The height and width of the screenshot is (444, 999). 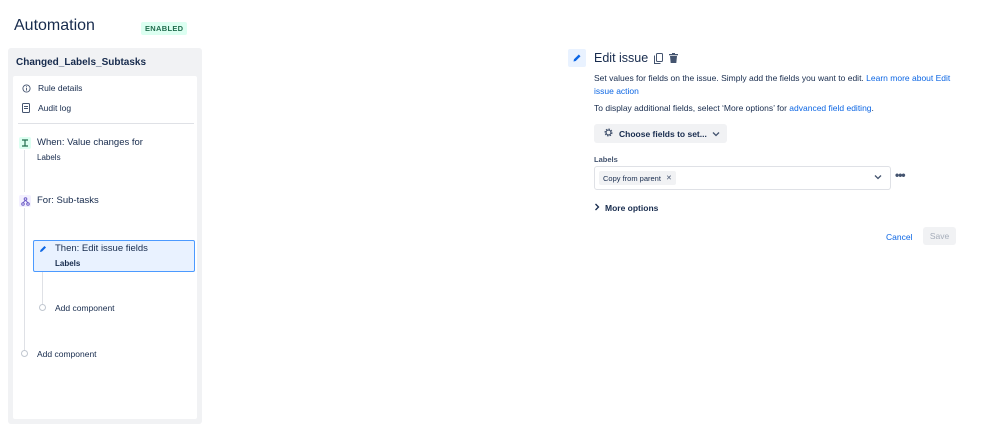 I want to click on chip-label: Copy from parent, so click(x=632, y=178).